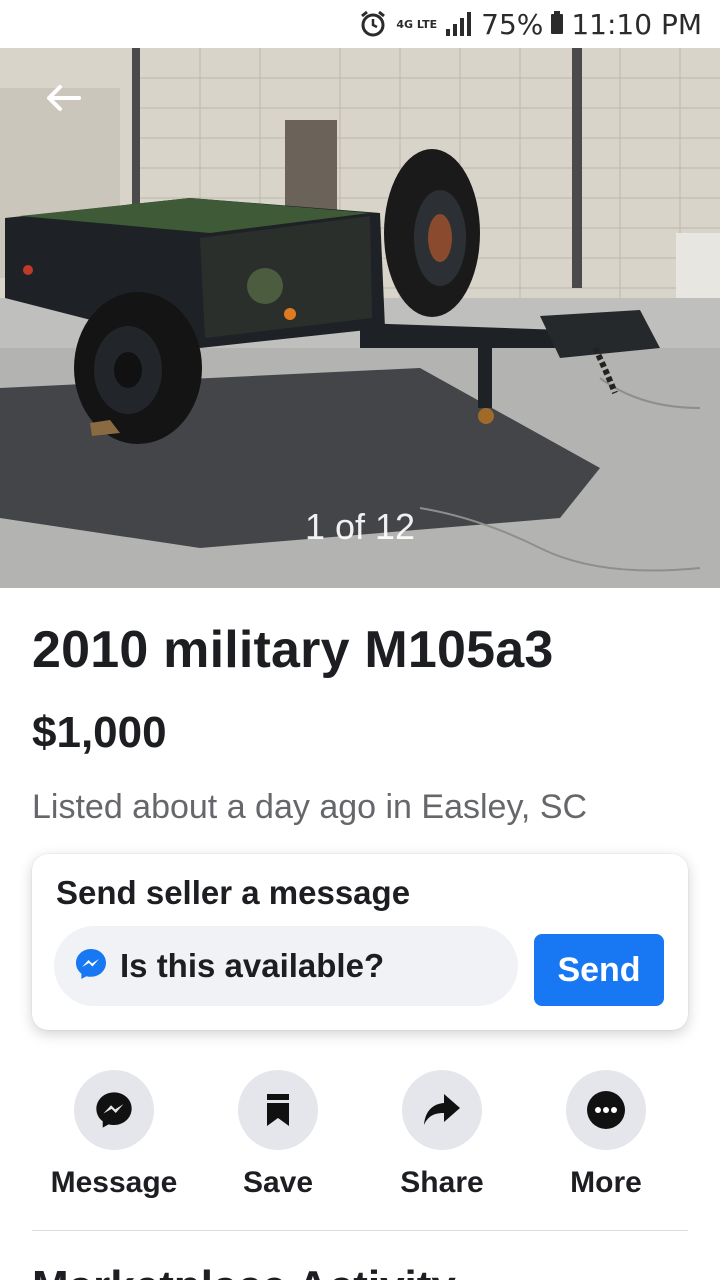  Describe the element at coordinates (278, 1182) in the screenshot. I see `save-action-label: Save` at that location.